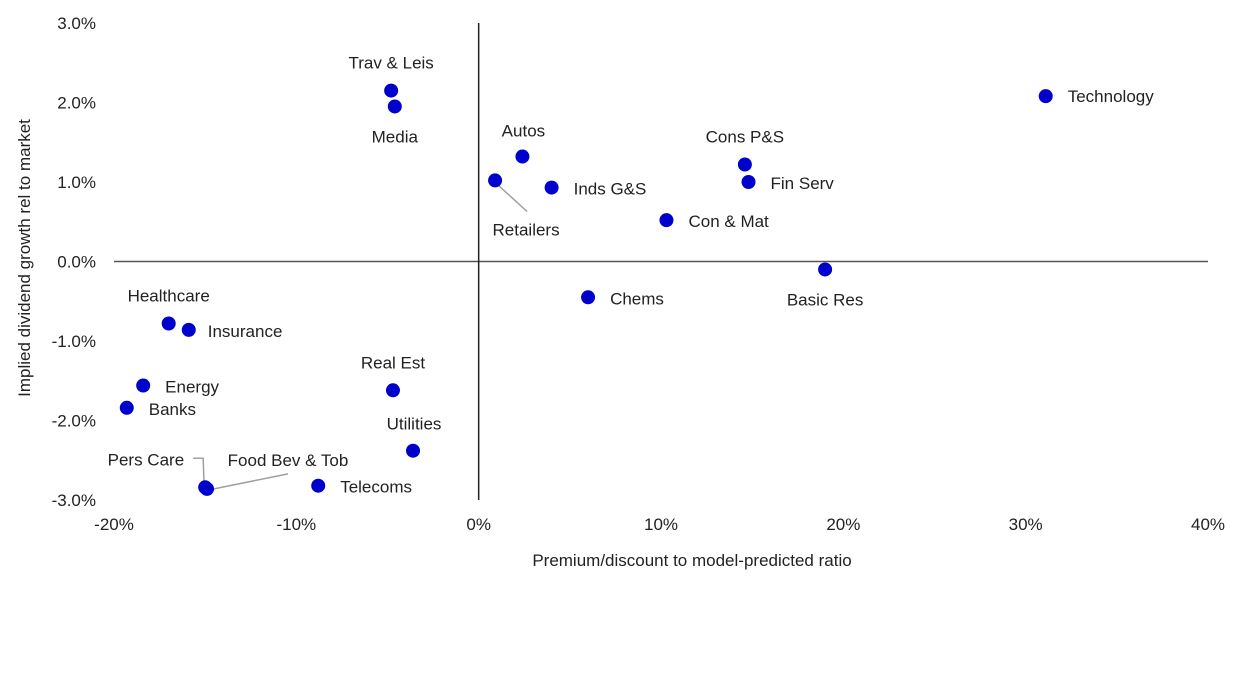  Describe the element at coordinates (143, 385) in the screenshot. I see `point-energy` at that location.